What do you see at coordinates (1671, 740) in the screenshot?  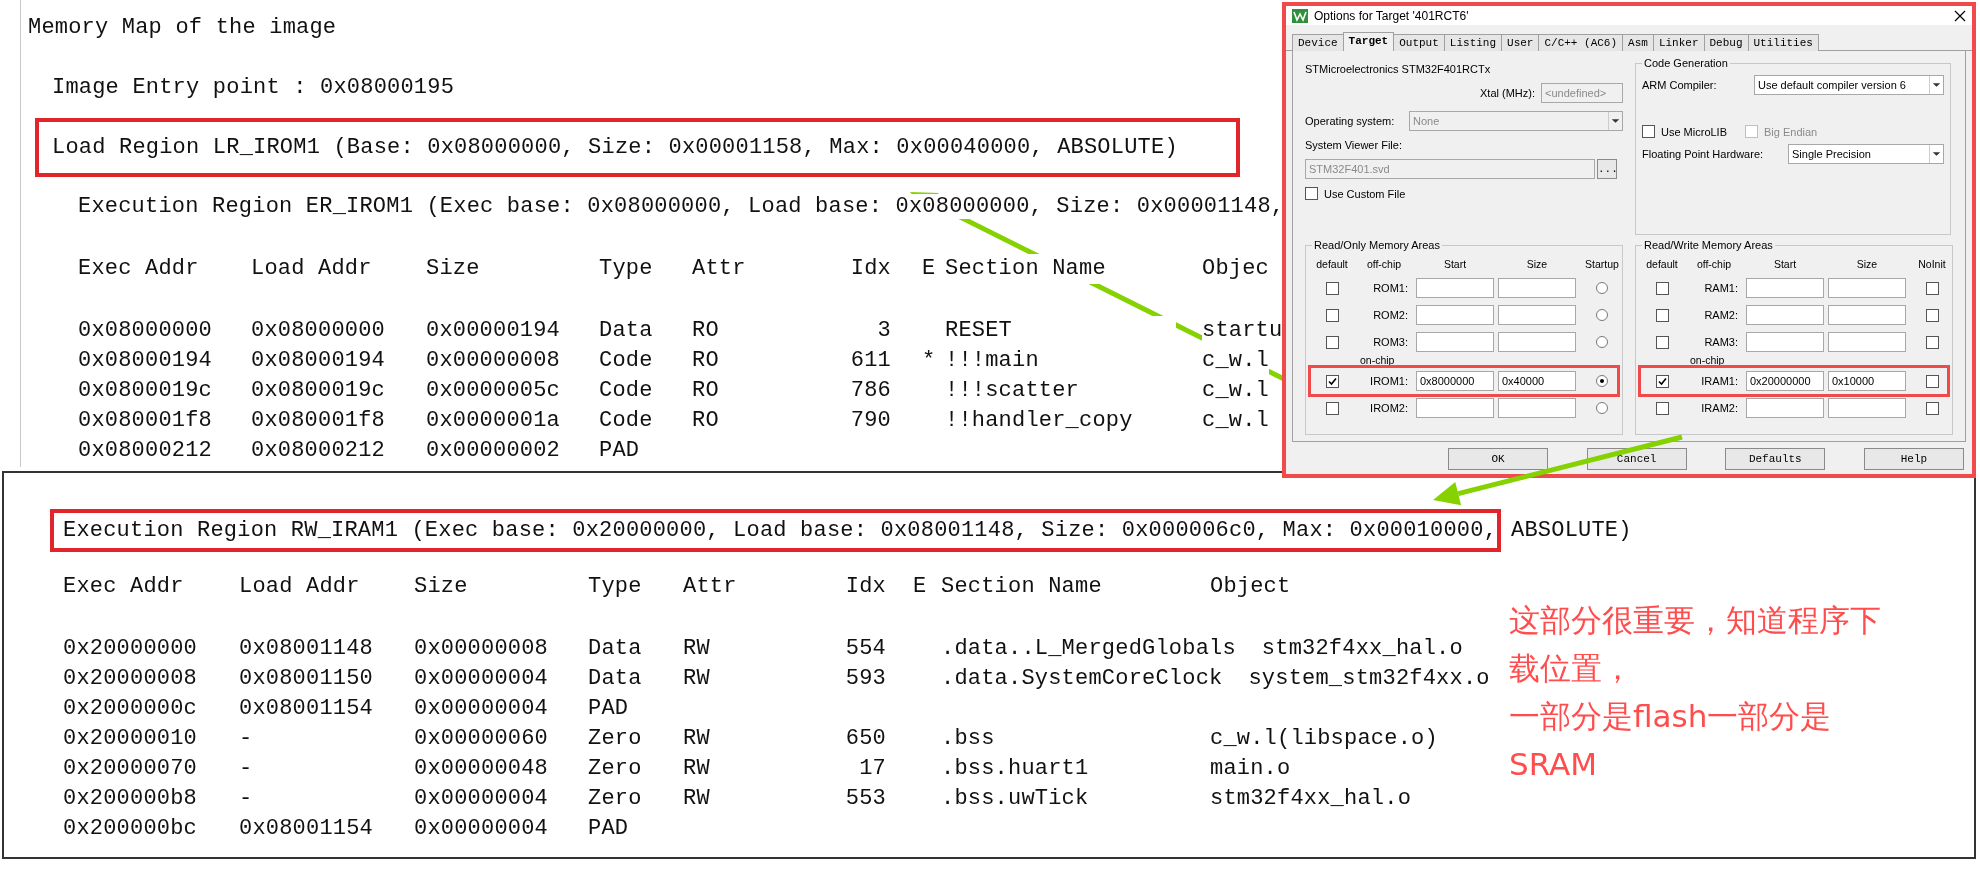 I see `annotation-text: 一部分是flash一部分是SRAM` at bounding box center [1671, 740].